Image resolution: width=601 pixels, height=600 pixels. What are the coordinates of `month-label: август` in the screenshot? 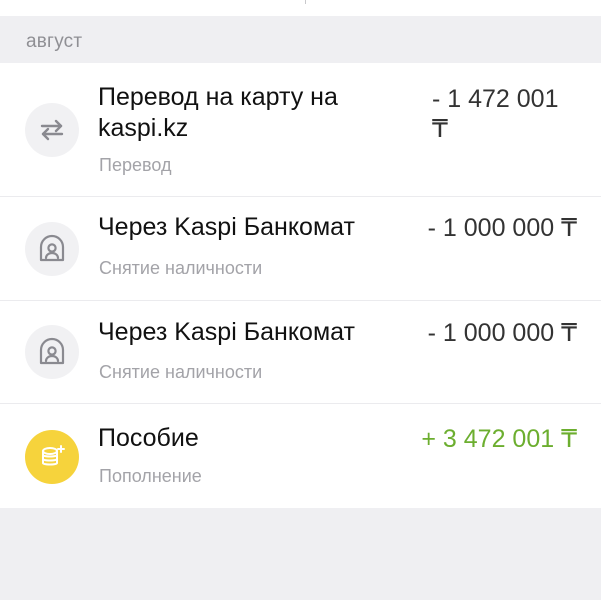 It's located at (54, 41).